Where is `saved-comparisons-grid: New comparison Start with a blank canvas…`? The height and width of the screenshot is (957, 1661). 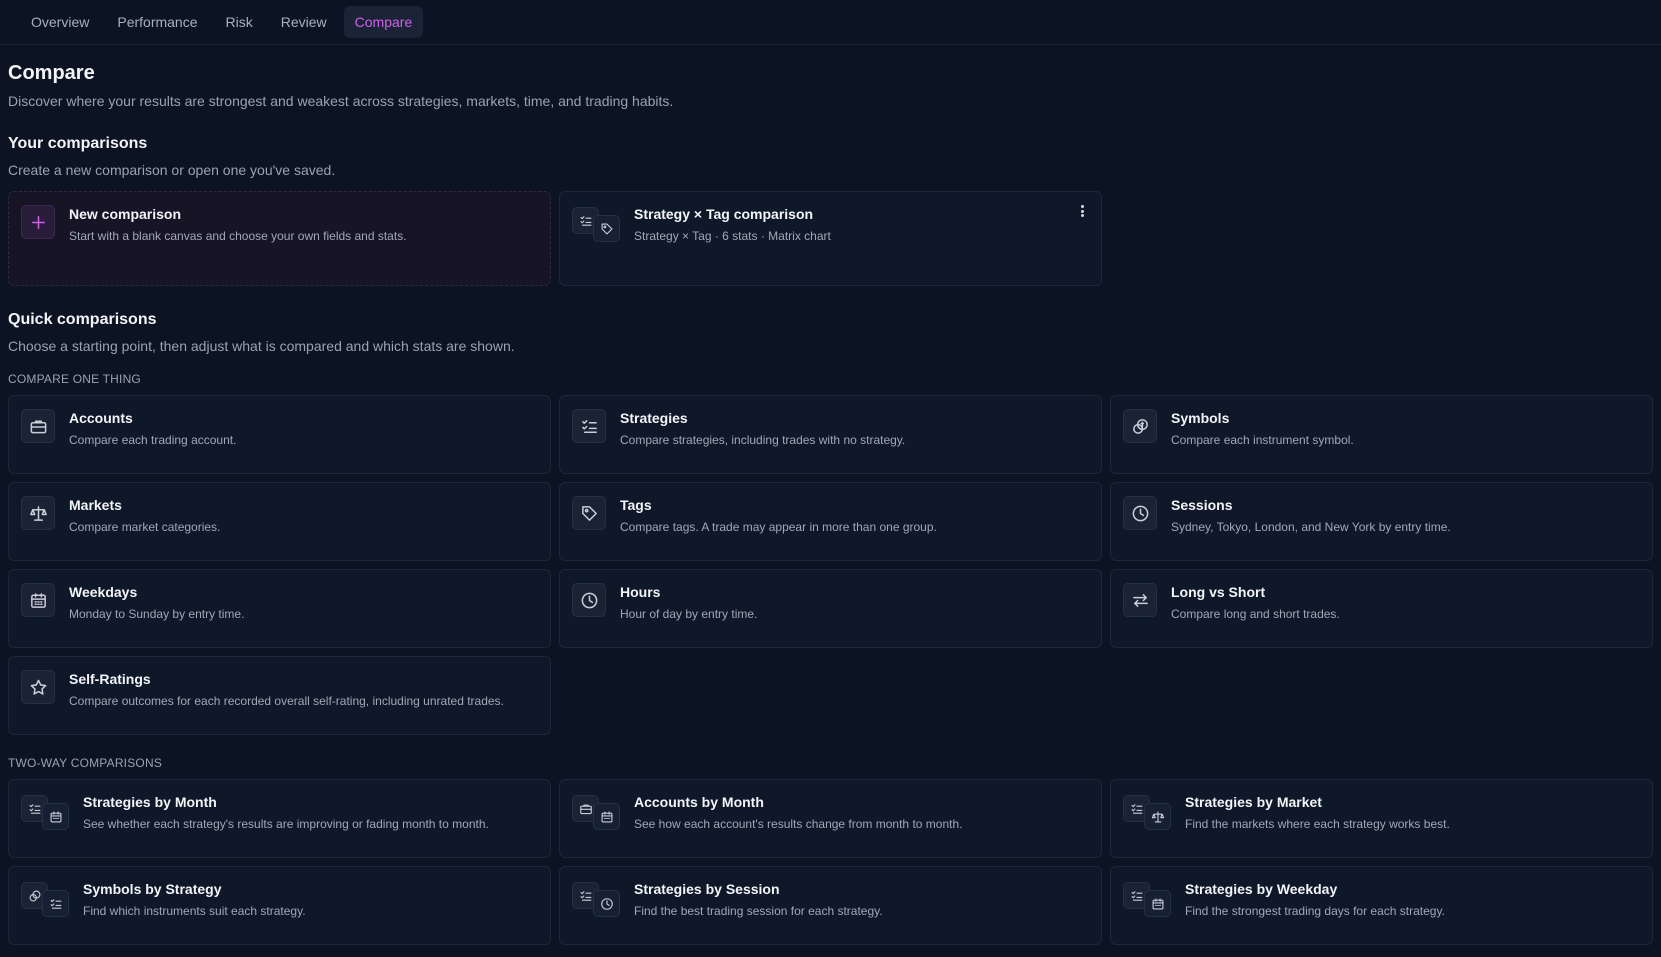 saved-comparisons-grid: New comparison Start with a blank canvas… is located at coordinates (830, 238).